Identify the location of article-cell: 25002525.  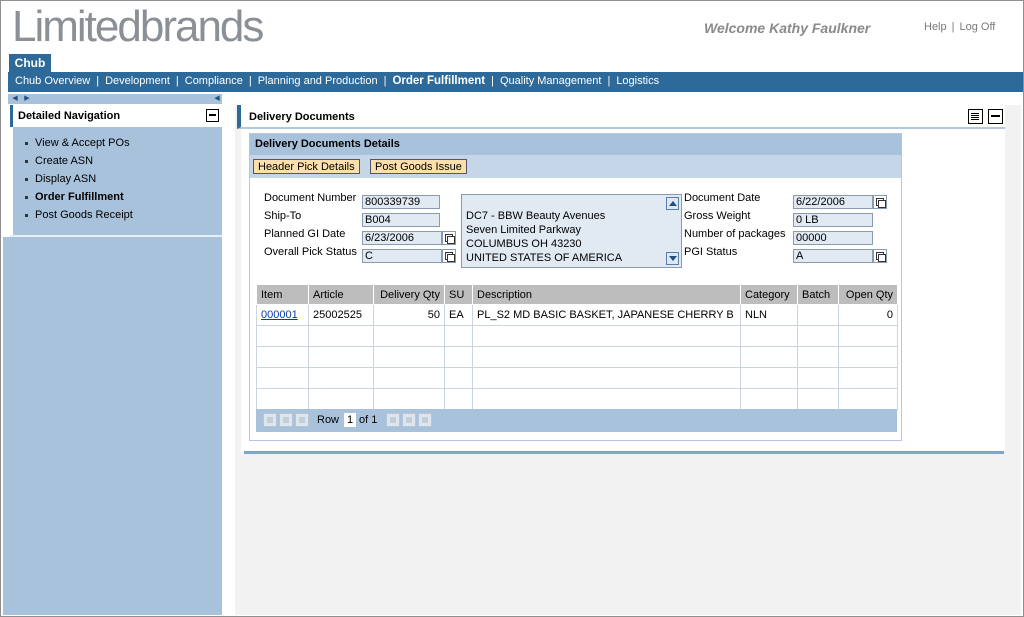
(341, 315).